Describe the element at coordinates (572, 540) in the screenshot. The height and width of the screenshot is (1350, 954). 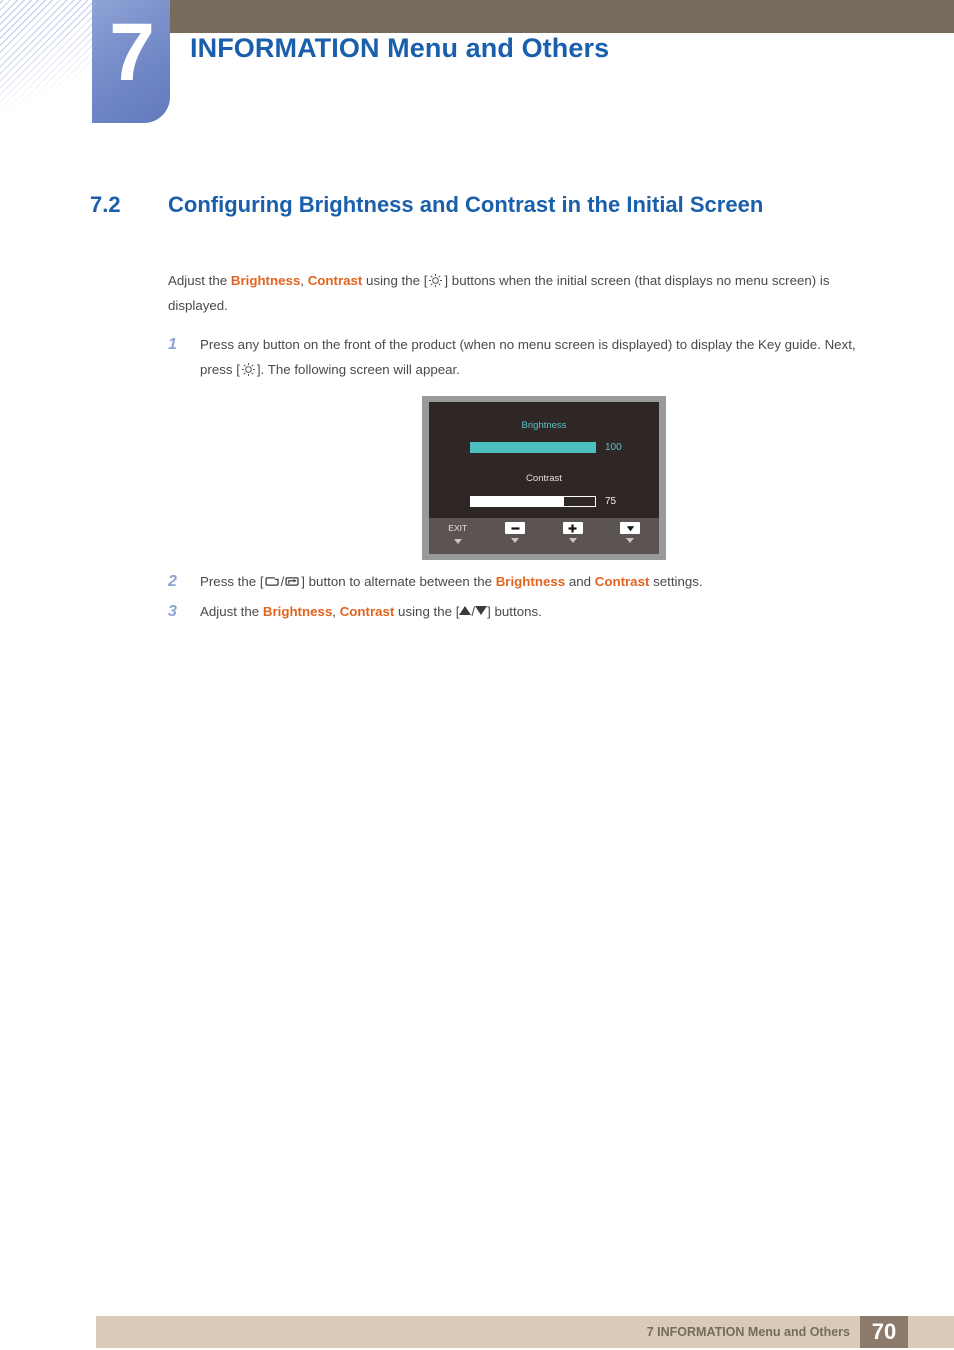
I see `osd-plus-tick-icon` at that location.